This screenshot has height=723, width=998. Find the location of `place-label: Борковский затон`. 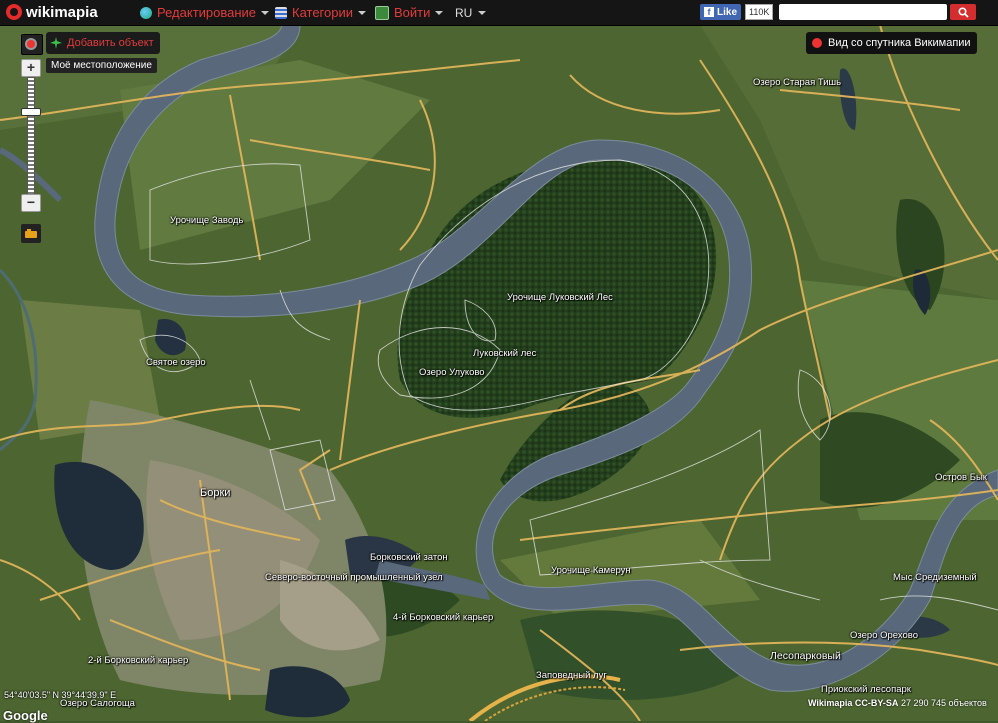

place-label: Борковский затон is located at coordinates (409, 557).